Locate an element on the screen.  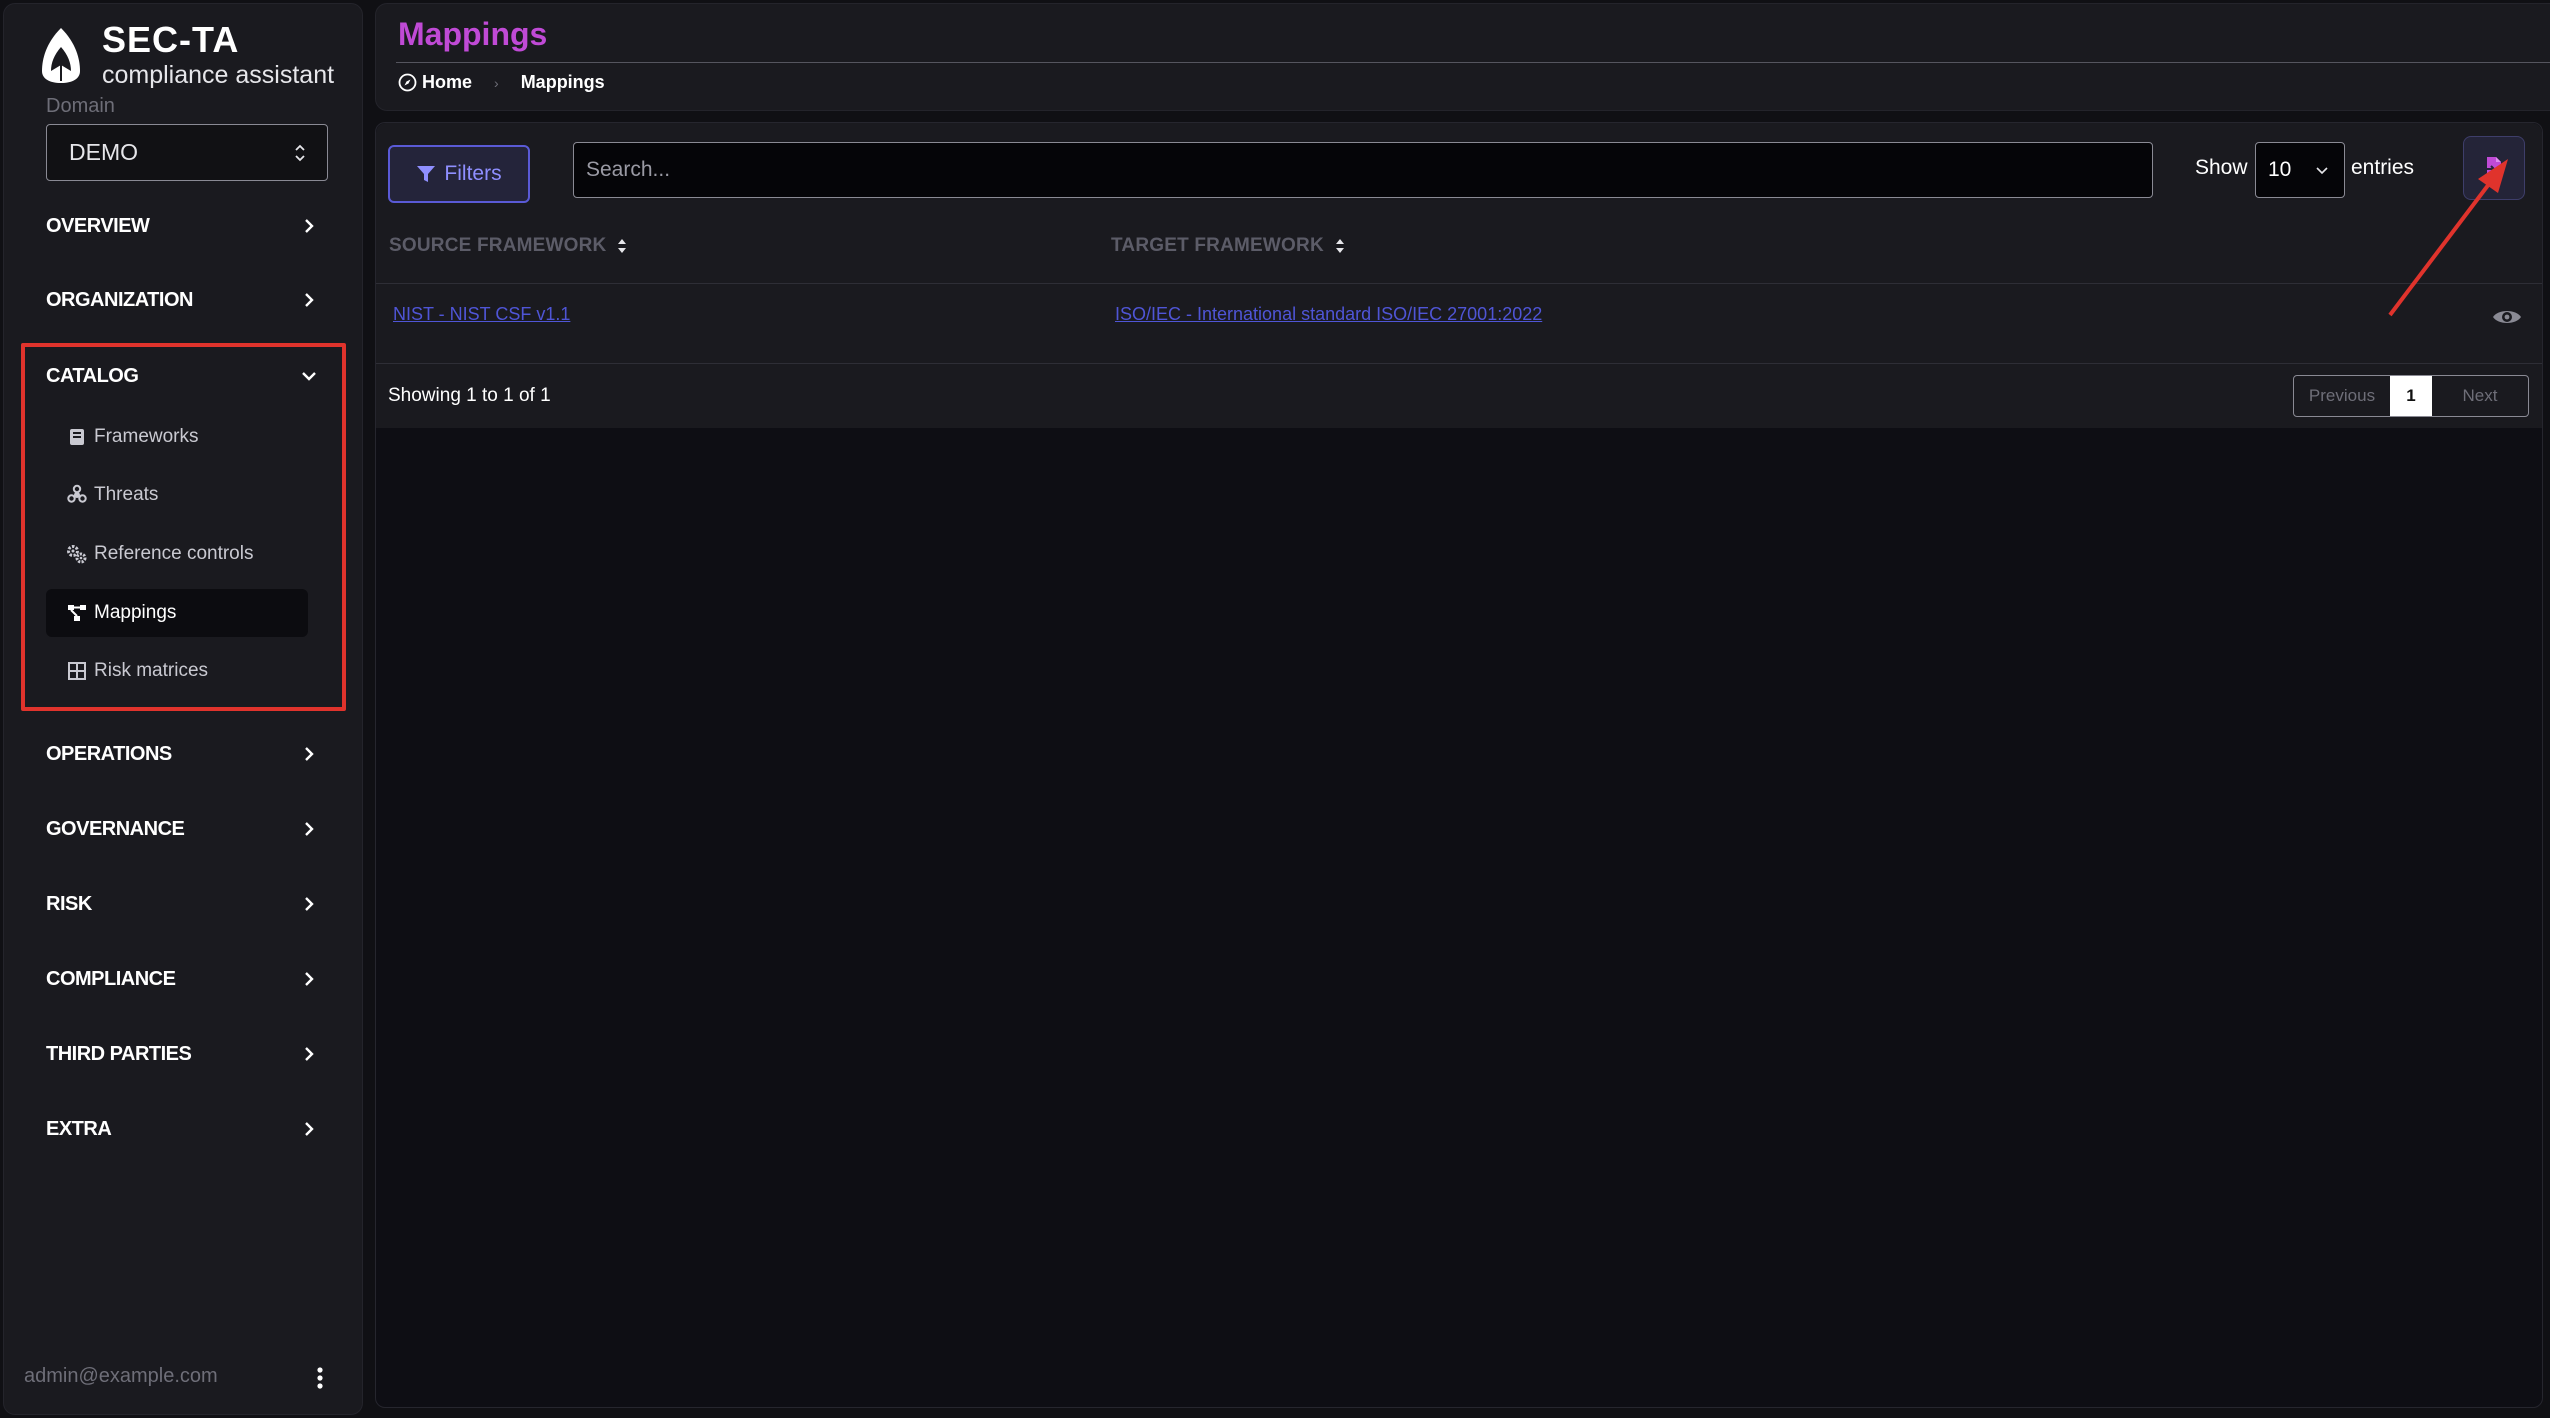
nav-compliance: COMPLIANCE is located at coordinates (181, 979).